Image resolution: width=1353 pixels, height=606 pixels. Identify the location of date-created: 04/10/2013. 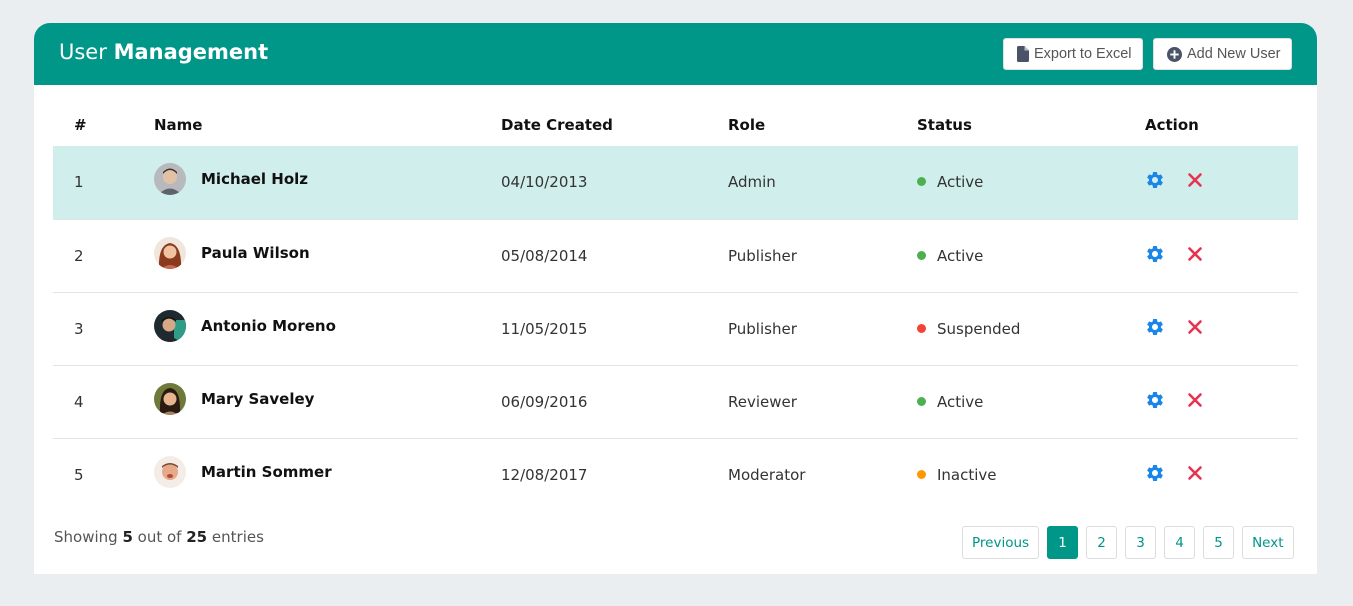
(544, 182).